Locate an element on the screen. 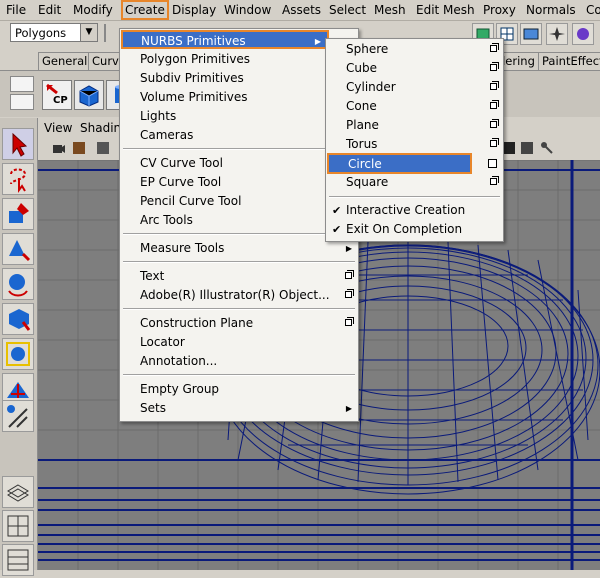 The width and height of the screenshot is (600, 578). submenu-item-cube: Cube is located at coordinates (414, 68).